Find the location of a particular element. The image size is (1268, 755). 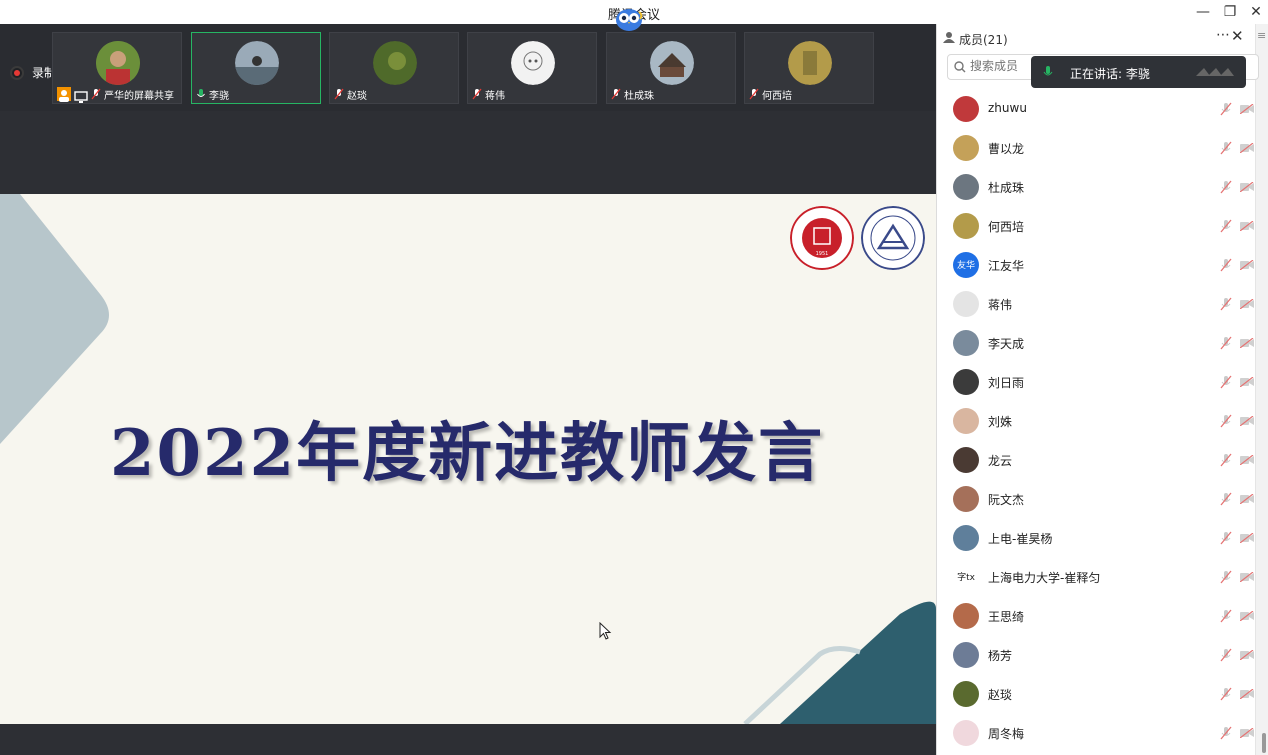

member-row: 字tx 上海电力大学-崔释匀 is located at coordinates (1096, 577).